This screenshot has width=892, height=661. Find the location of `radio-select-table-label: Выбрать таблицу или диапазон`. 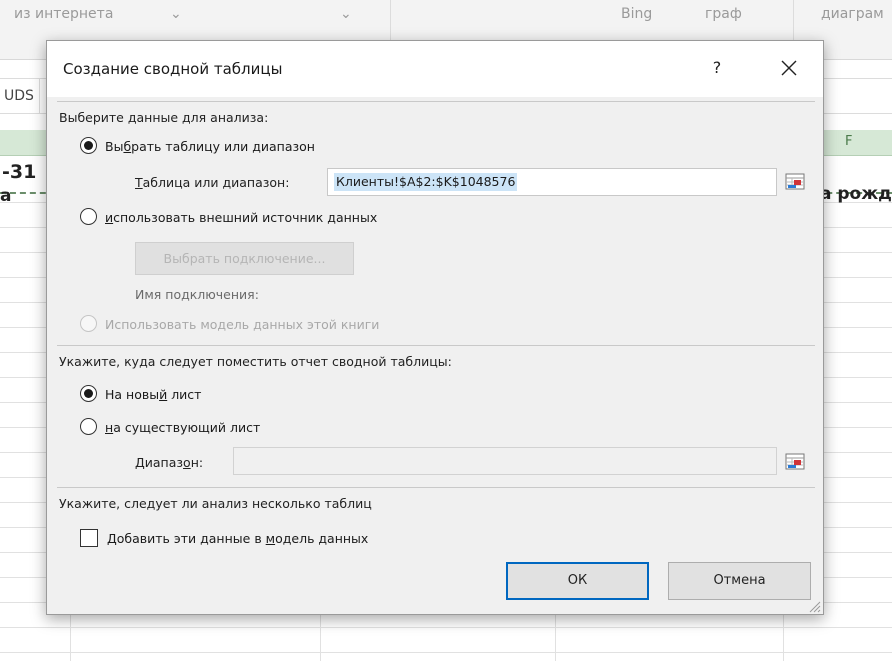

radio-select-table-label: Выбрать таблицу или диапазон is located at coordinates (210, 146).